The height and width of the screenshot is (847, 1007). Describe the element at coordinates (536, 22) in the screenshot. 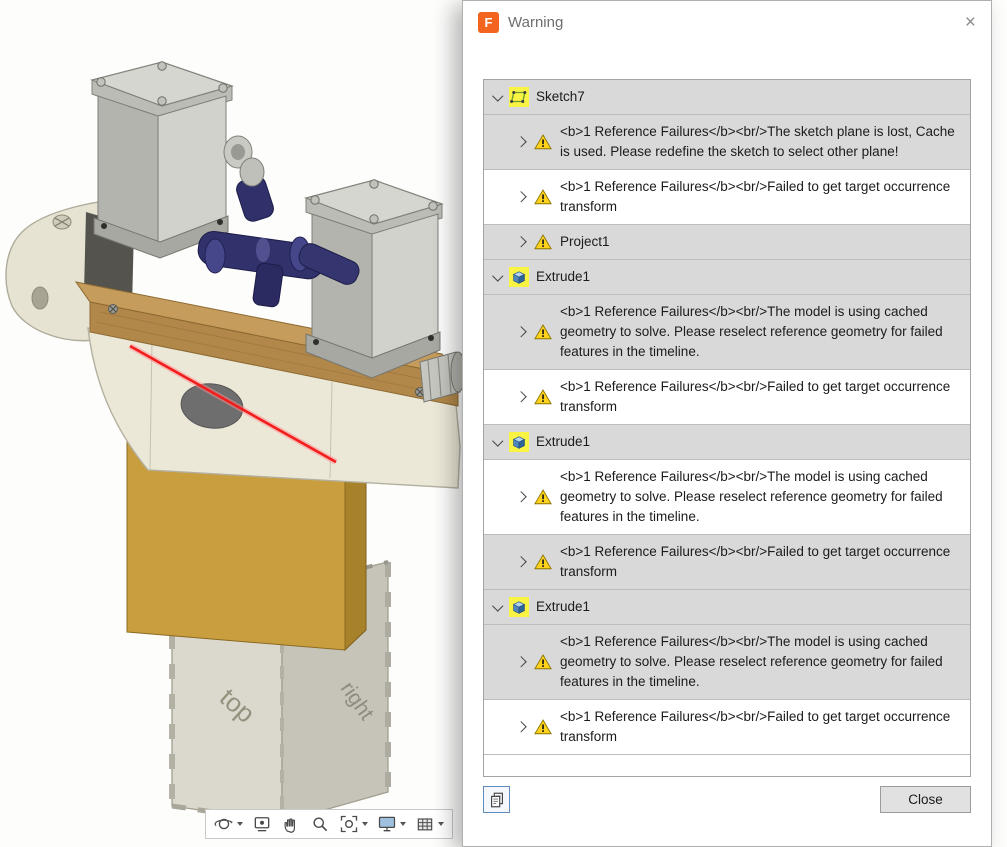

I see `dialog-title: Warning` at that location.